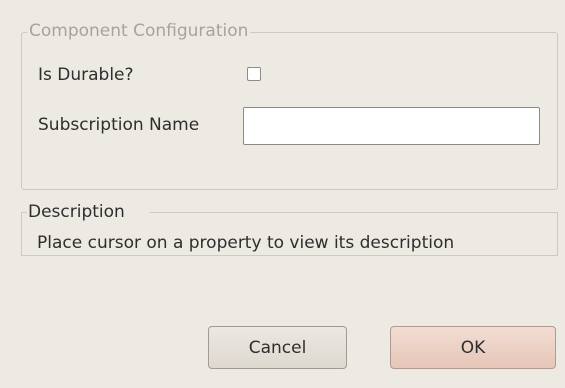  What do you see at coordinates (473, 347) in the screenshot?
I see `ok-button: OK` at bounding box center [473, 347].